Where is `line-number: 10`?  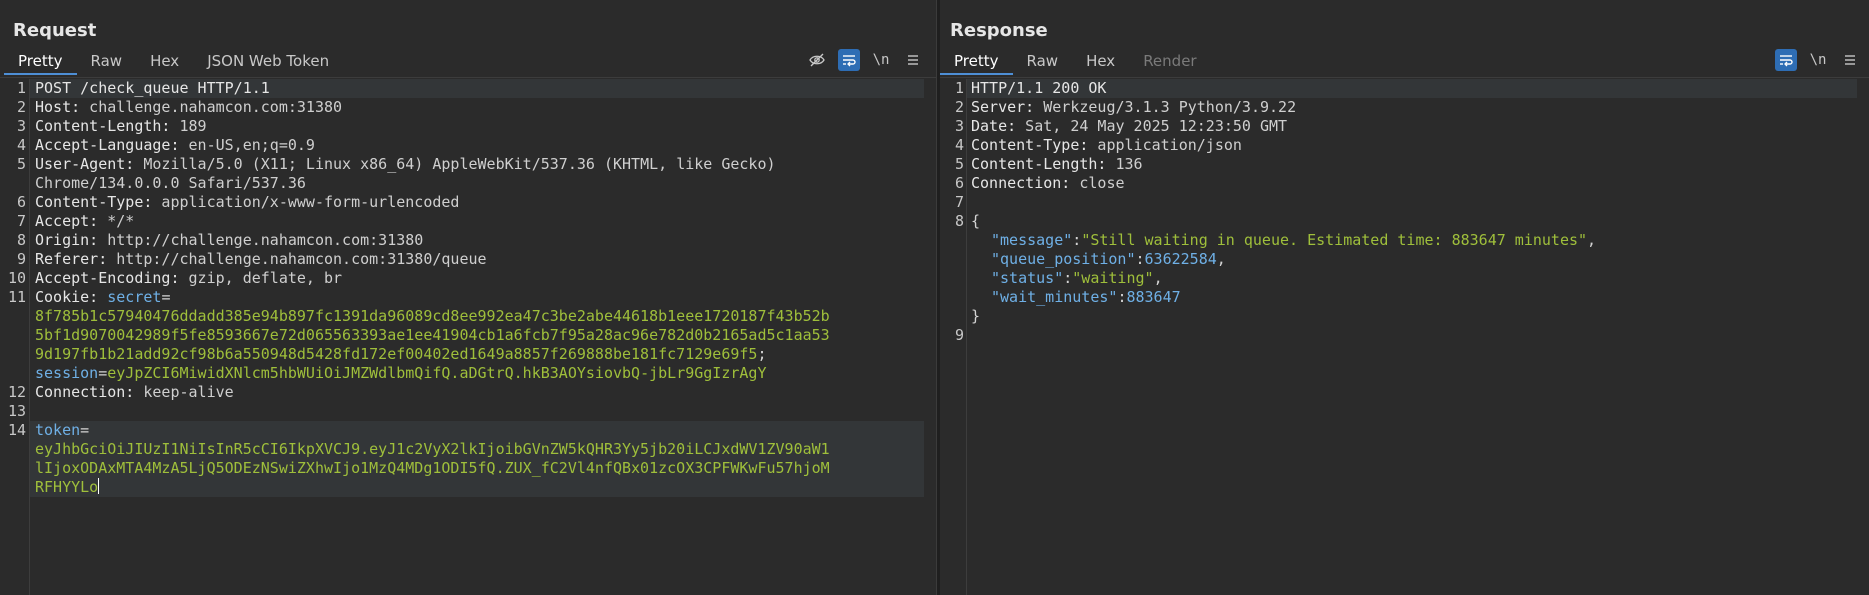 line-number: 10 is located at coordinates (16, 278).